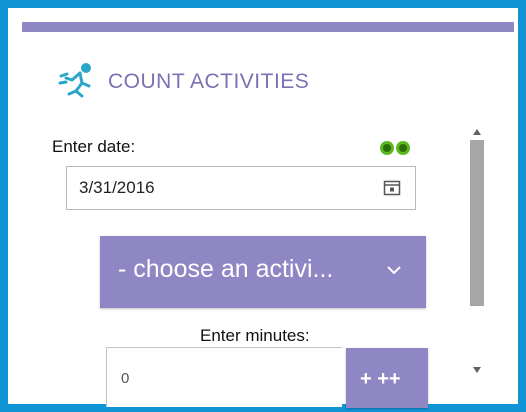 Image resolution: width=526 pixels, height=412 pixels. I want to click on status-dot-left, so click(387, 148).